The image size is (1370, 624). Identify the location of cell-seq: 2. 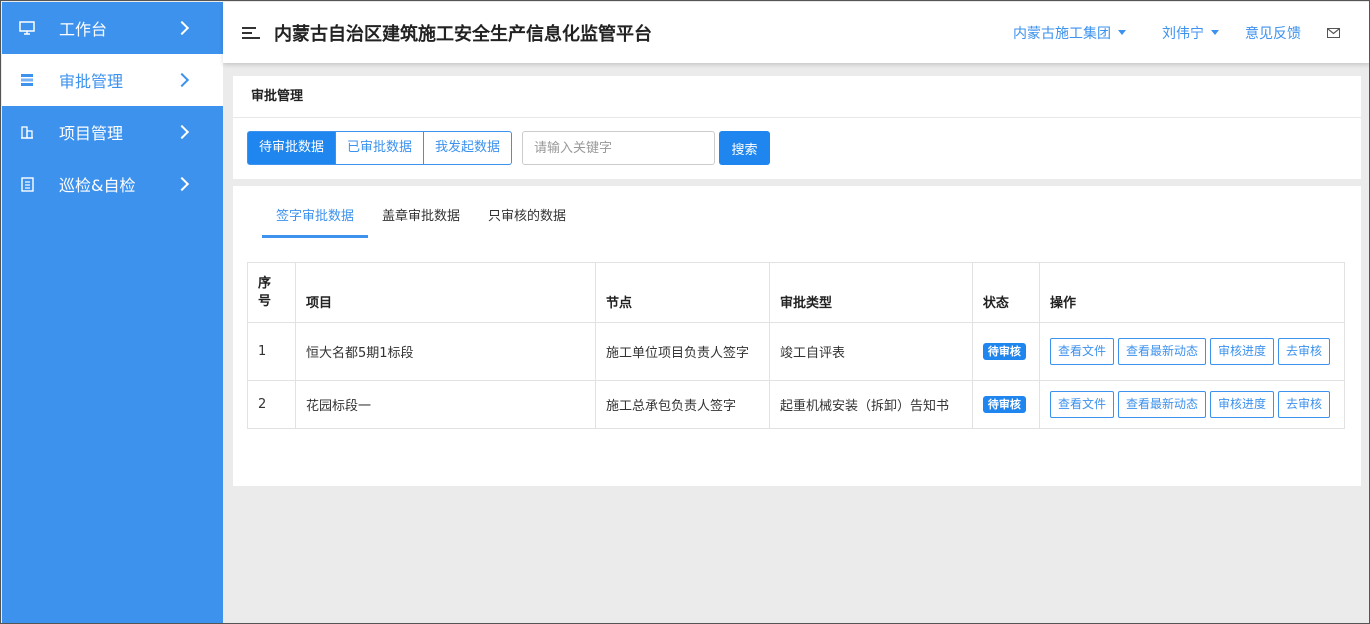
(271, 404).